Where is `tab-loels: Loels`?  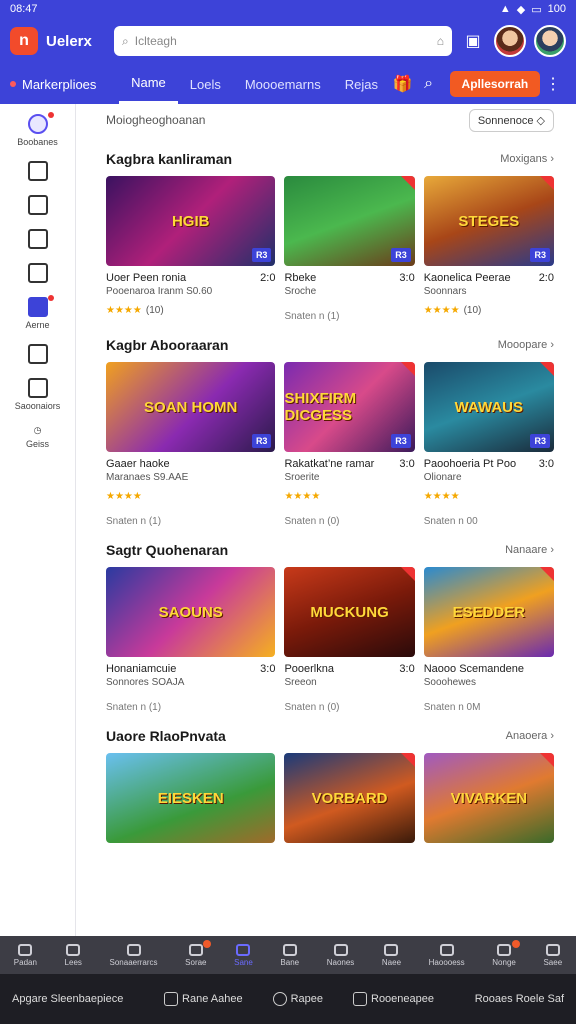
tab-loels: Loels is located at coordinates (205, 84).